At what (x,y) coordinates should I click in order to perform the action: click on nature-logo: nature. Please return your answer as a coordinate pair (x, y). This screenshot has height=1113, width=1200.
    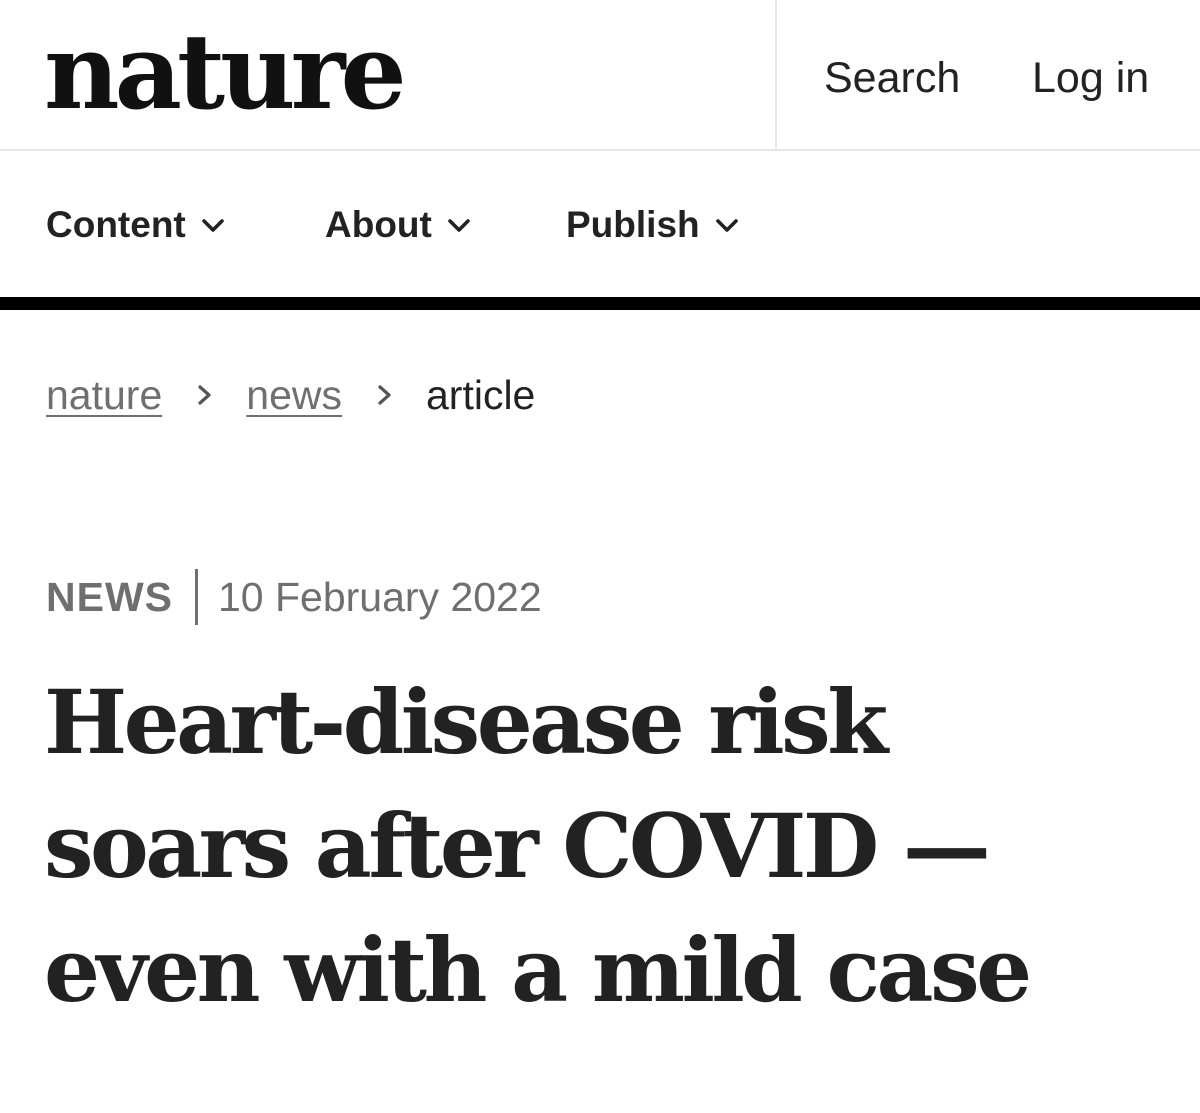
    Looking at the image, I should click on (225, 72).